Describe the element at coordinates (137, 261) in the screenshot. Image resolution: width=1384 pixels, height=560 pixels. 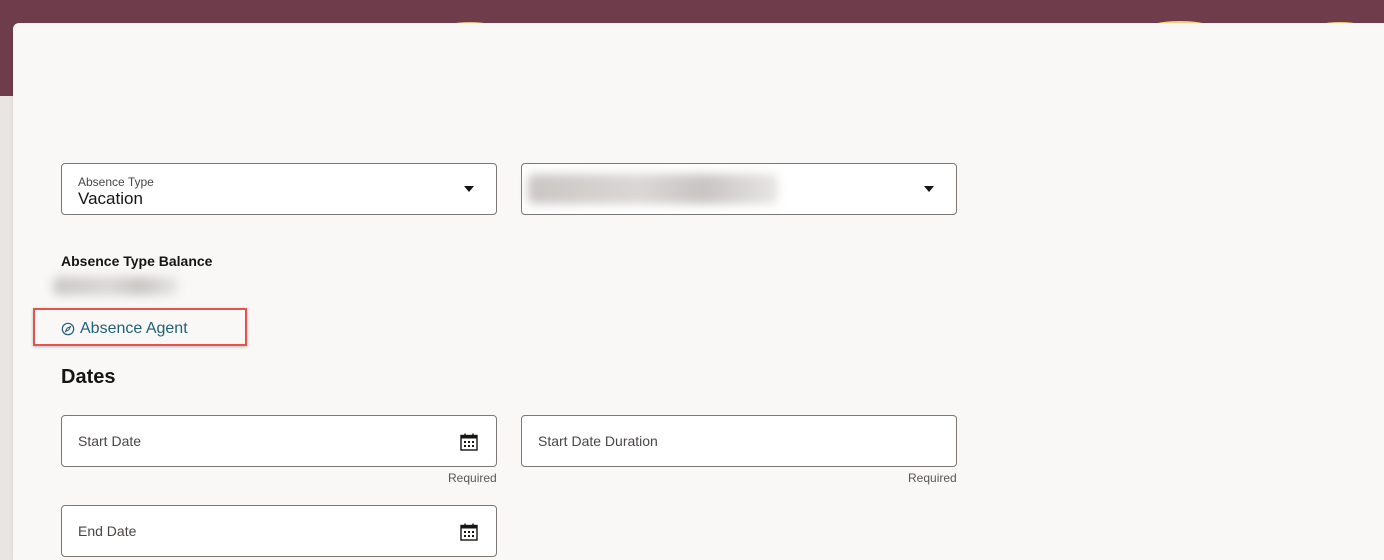
I see `absence-type-balance-label: Absence Type Balance` at that location.